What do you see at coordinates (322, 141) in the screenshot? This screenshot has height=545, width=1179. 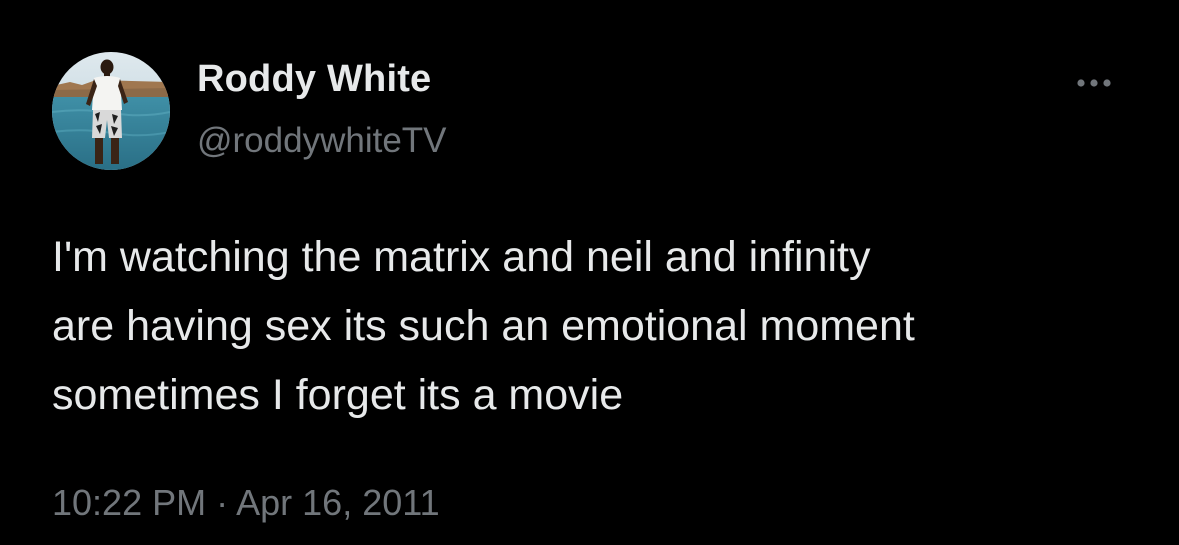 I see `user-handle: @roddywhiteTV` at bounding box center [322, 141].